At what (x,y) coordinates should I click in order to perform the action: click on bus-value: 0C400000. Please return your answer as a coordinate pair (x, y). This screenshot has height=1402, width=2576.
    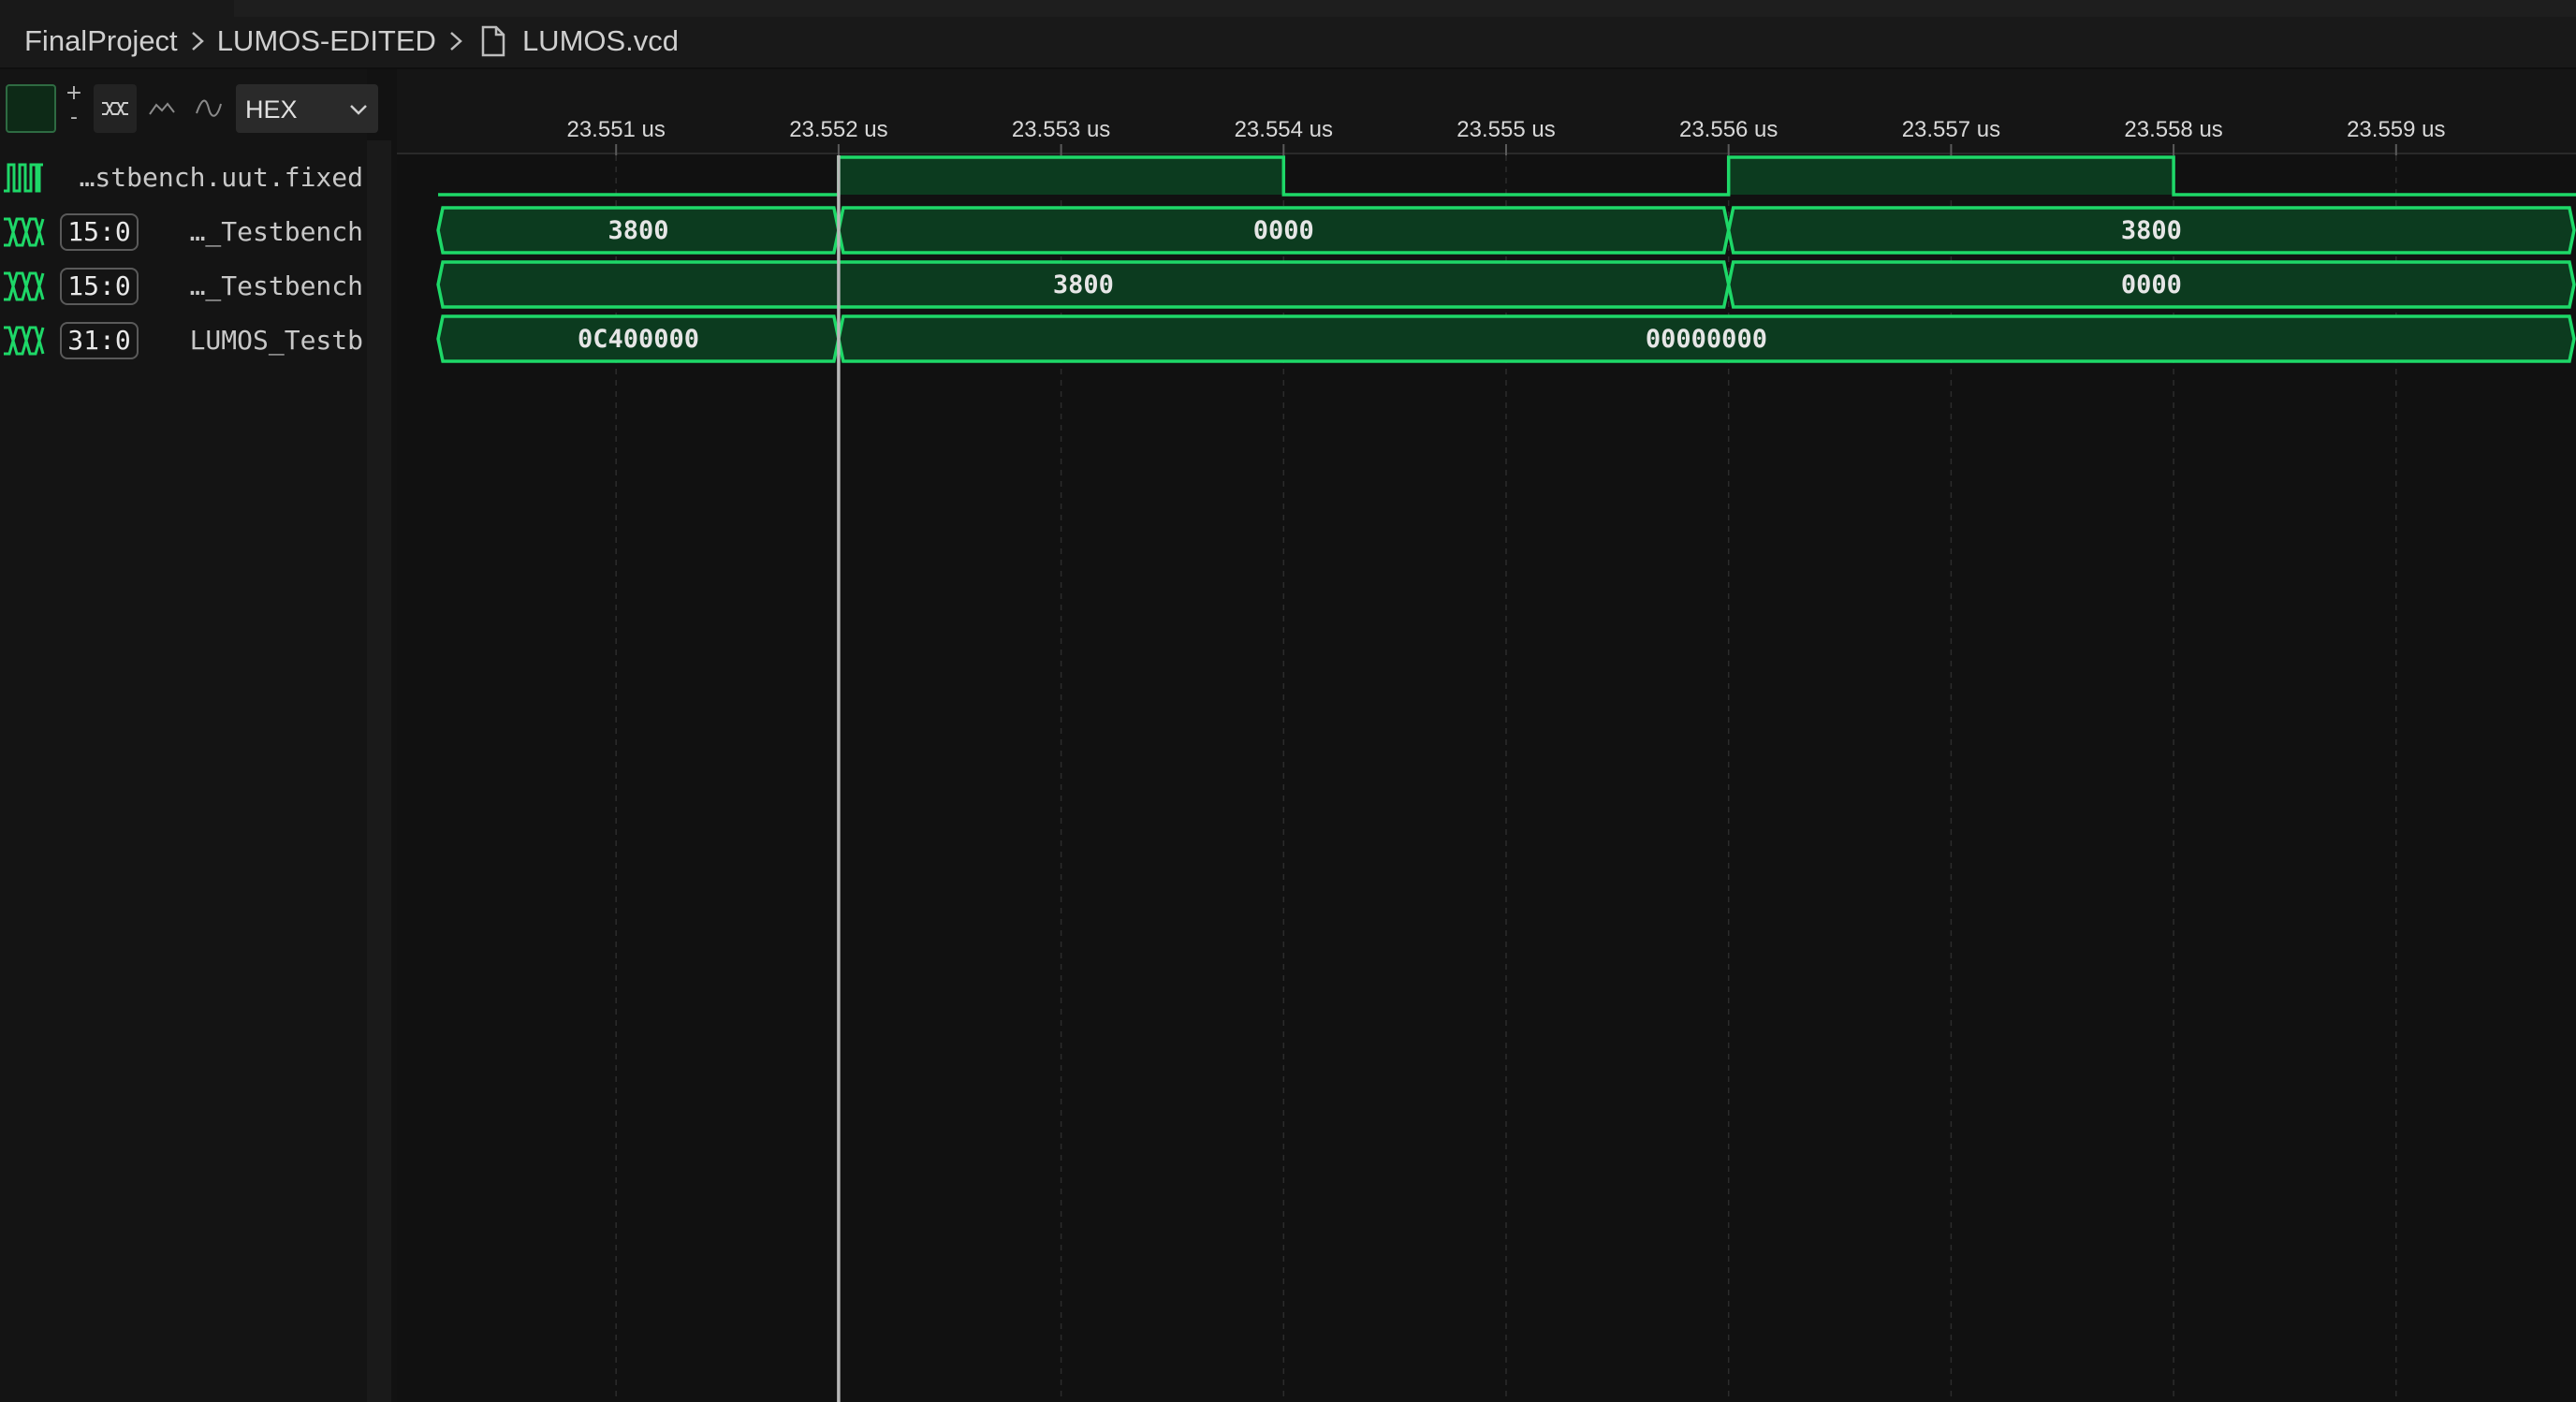
    Looking at the image, I should click on (638, 340).